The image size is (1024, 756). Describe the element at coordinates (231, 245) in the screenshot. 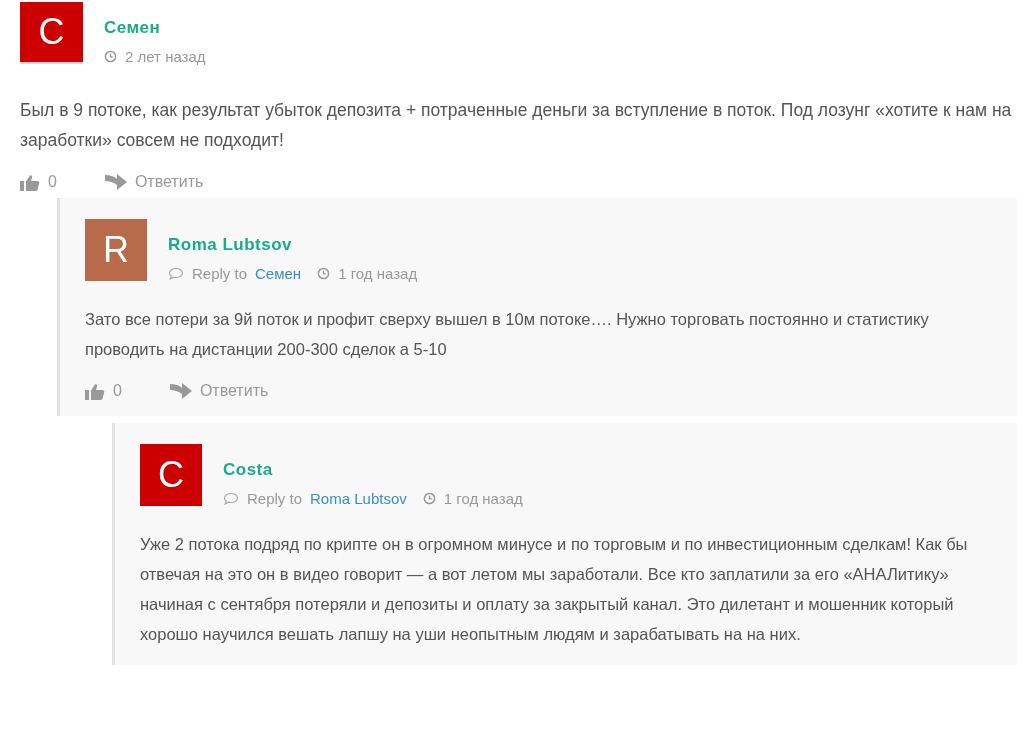

I see `author-name: Roma Lubtsov` at that location.